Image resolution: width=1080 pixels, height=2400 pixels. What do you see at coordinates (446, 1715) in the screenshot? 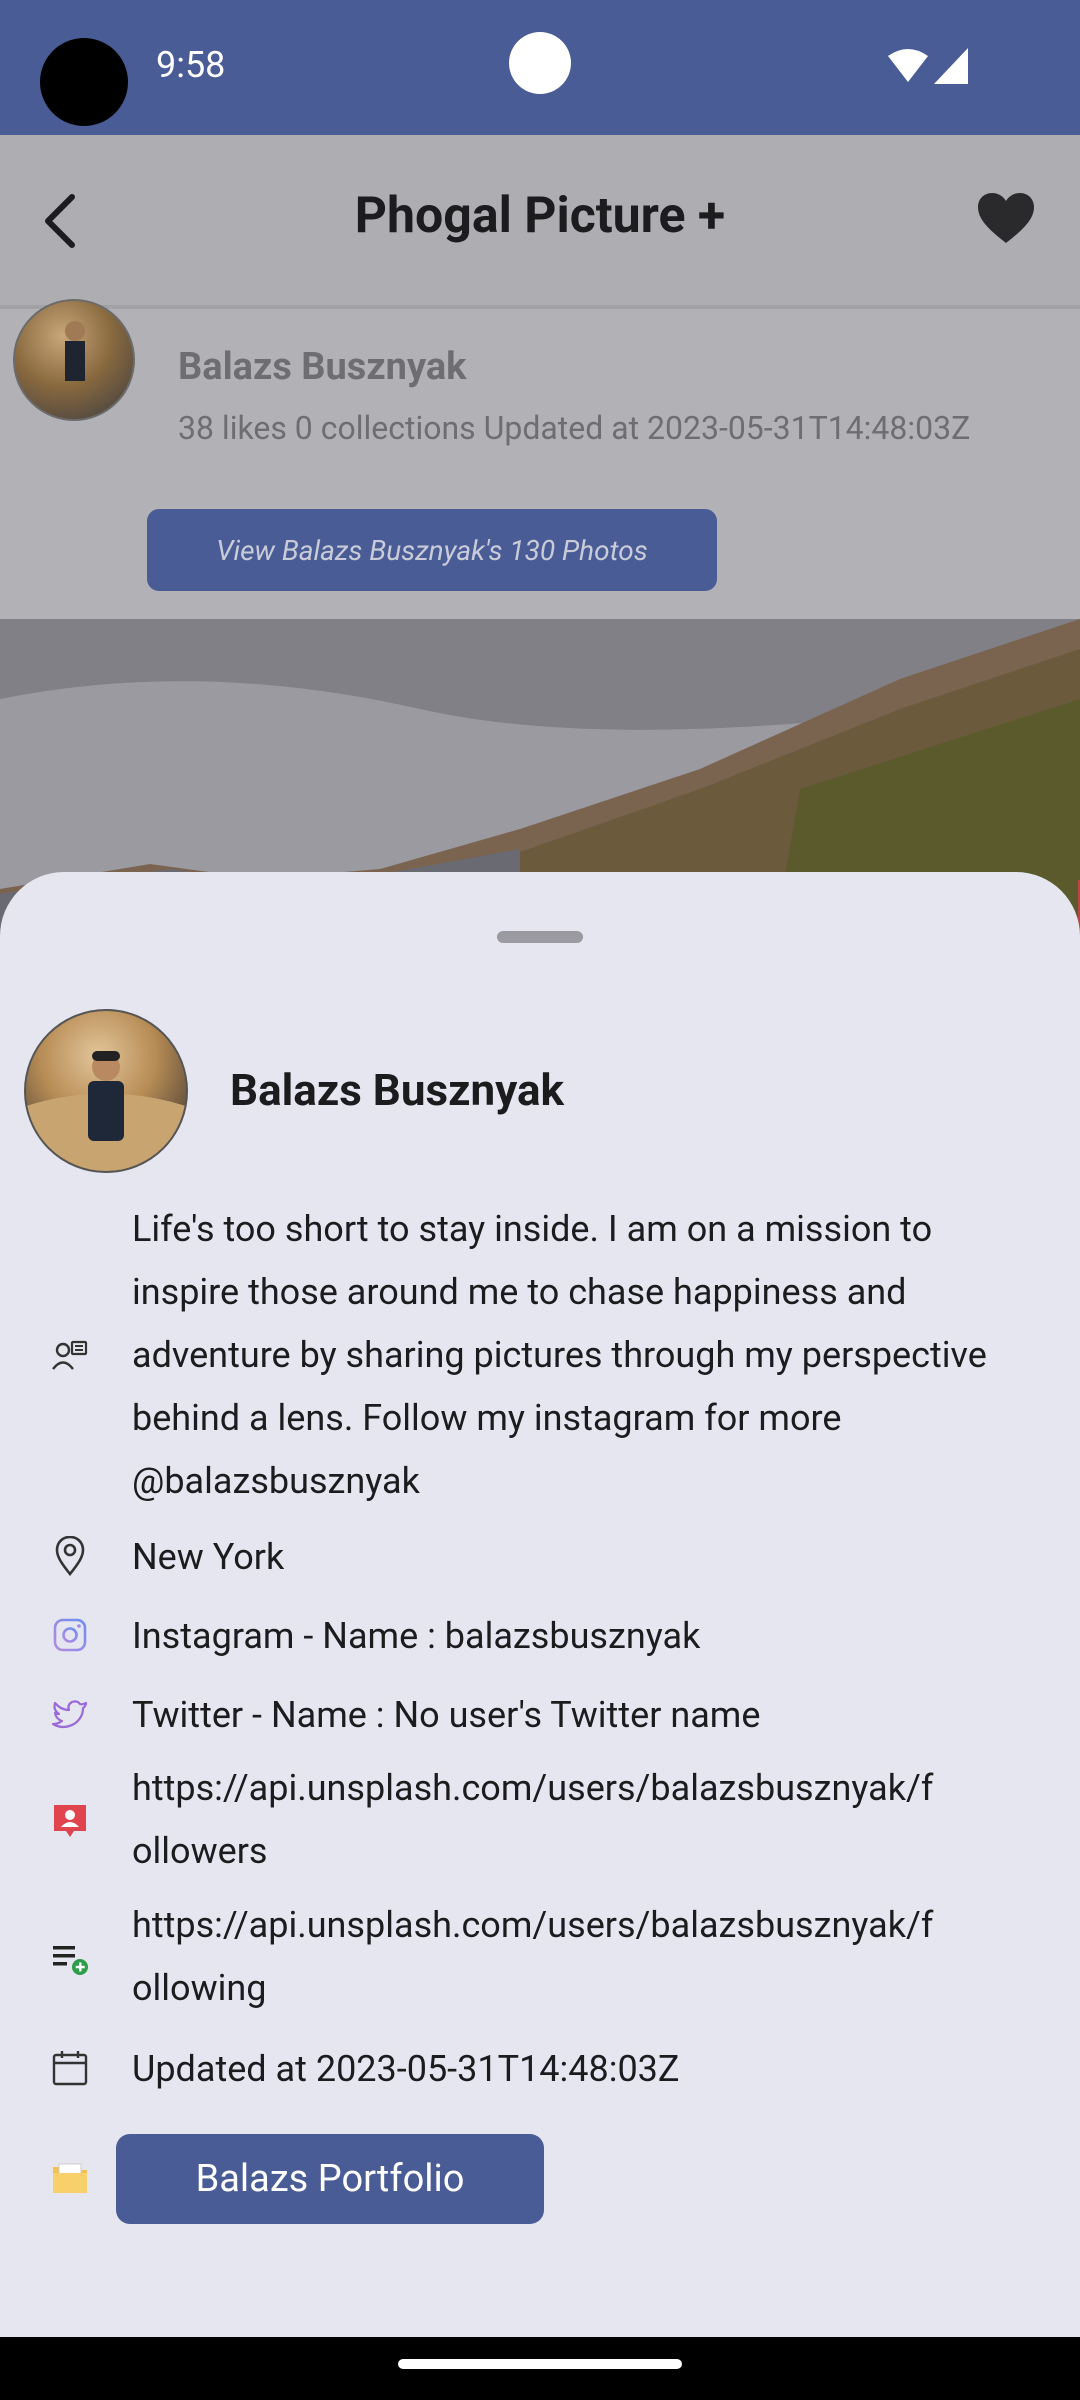
I see `twitter-text: Twitter - Name : No user's Twitter name` at bounding box center [446, 1715].